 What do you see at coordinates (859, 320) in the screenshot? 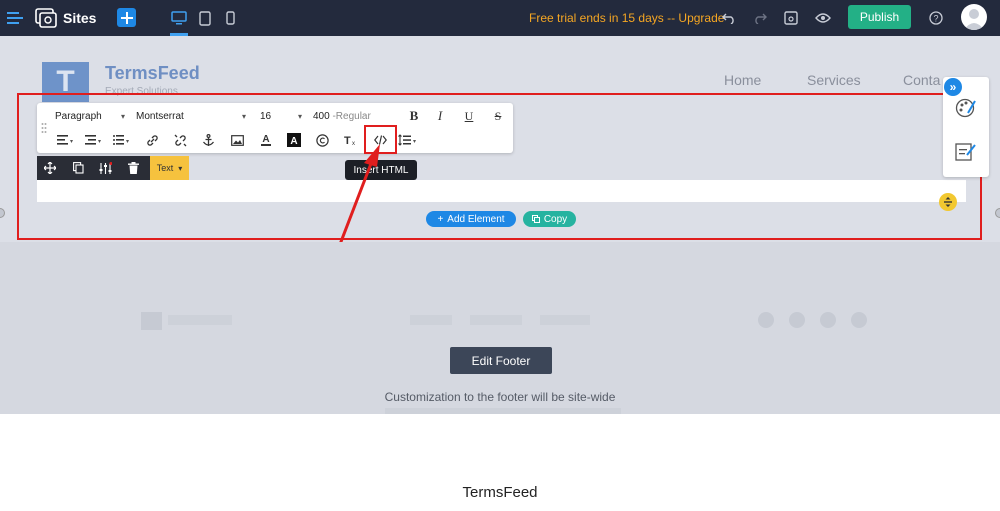
I see `x-twitter-icon` at bounding box center [859, 320].